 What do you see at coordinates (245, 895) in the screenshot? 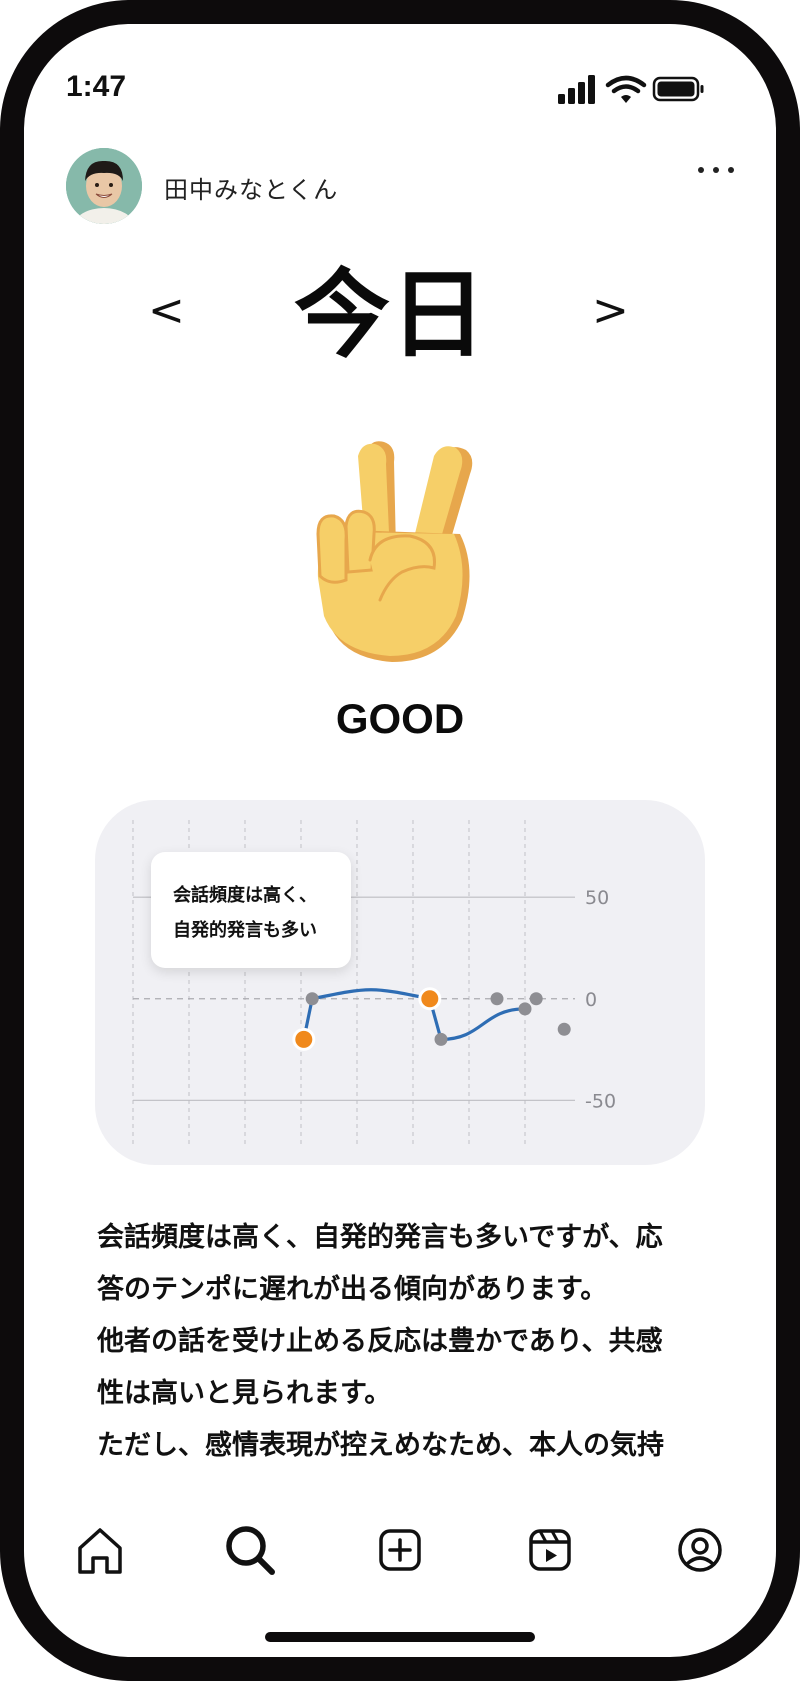
I see `tooltip-line: 会話頻度は高く、` at bounding box center [245, 895].